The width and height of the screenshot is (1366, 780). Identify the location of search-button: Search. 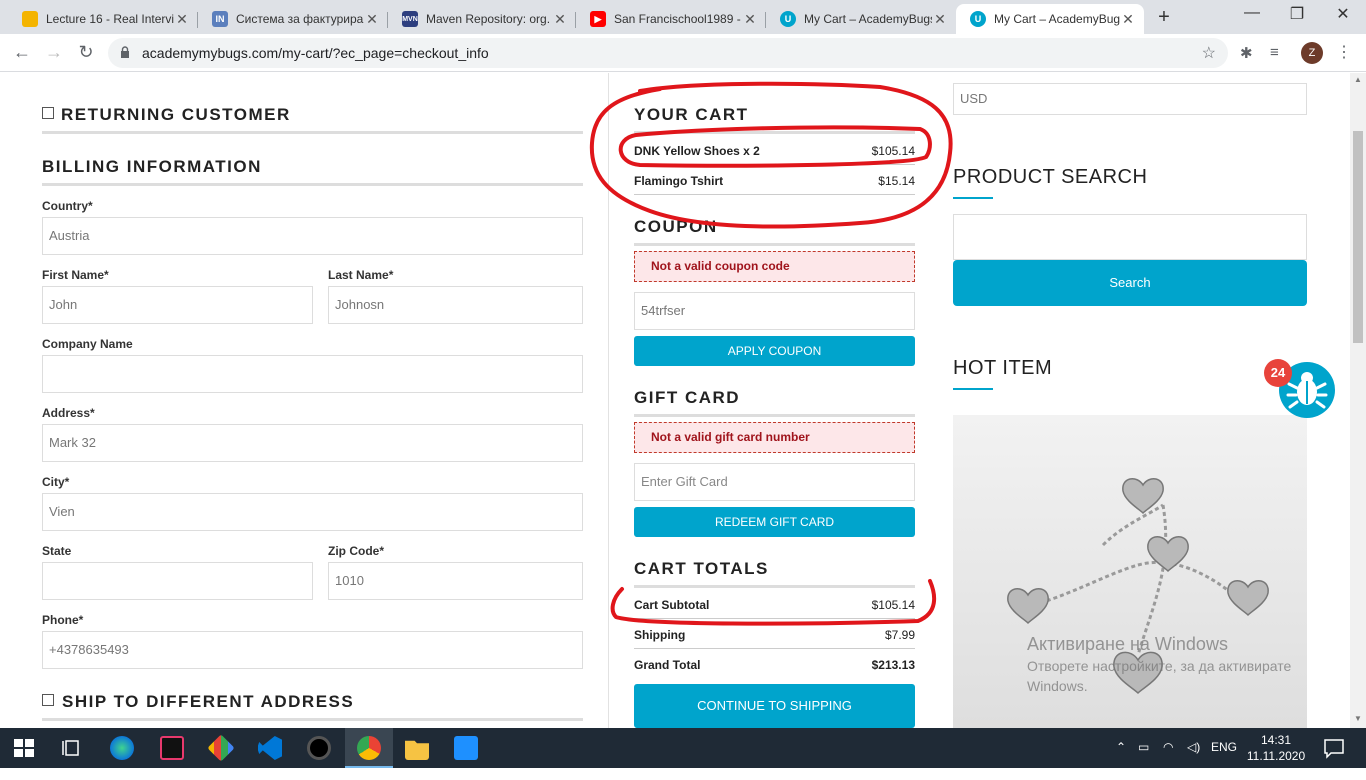
(1130, 283).